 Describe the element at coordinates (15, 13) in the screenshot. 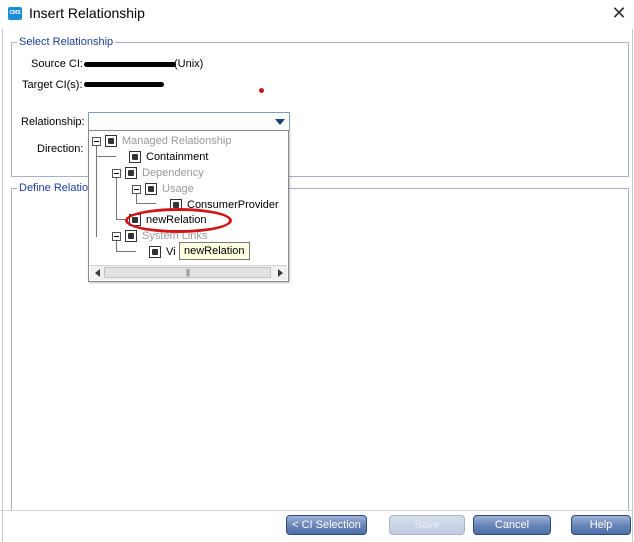

I see `app-icon: CMS` at that location.